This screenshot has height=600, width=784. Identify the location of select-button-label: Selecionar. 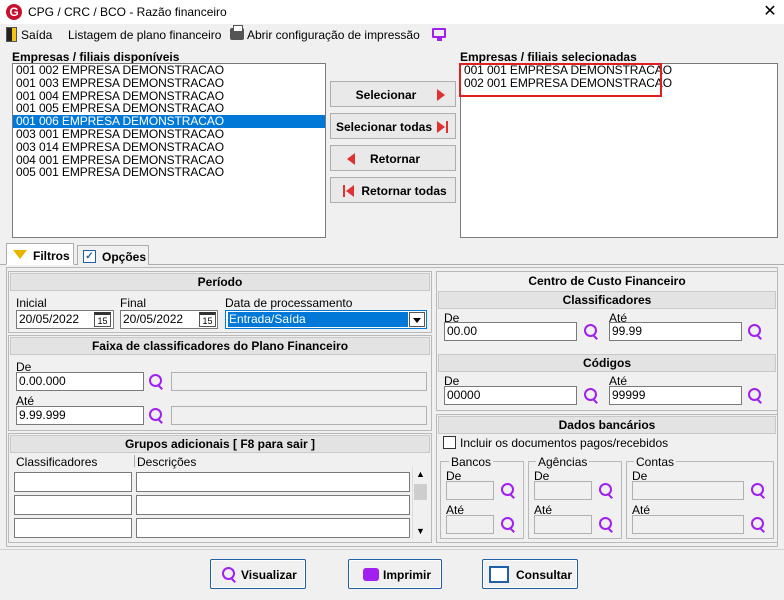
(386, 95).